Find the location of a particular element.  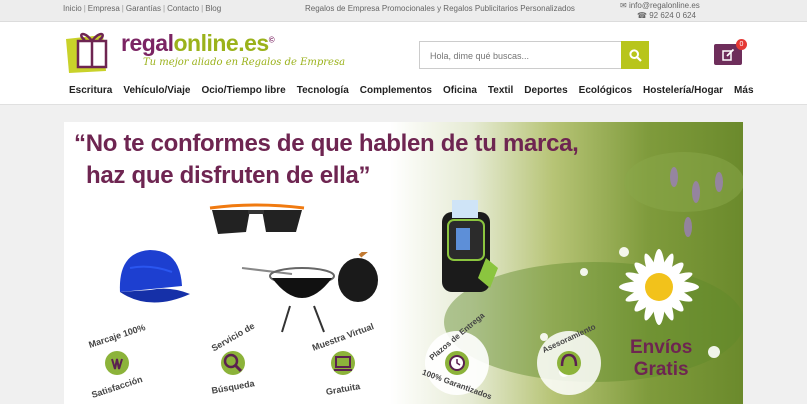

contact-info: ✉ info@regalonline.es ☎ 92 624 0 624 is located at coordinates (680, 11).